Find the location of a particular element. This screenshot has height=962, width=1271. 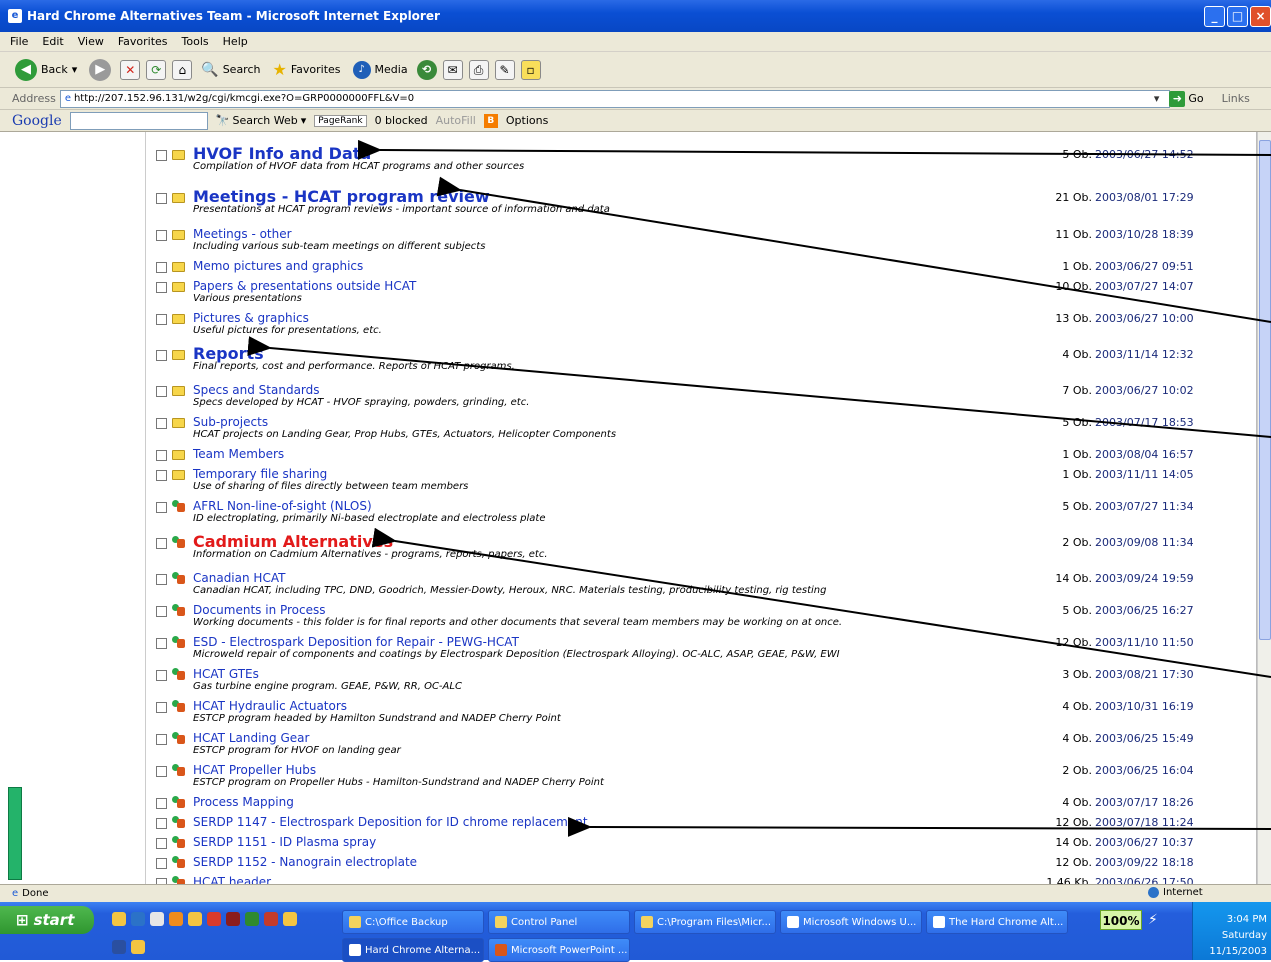

close-button: × is located at coordinates (1260, 16).